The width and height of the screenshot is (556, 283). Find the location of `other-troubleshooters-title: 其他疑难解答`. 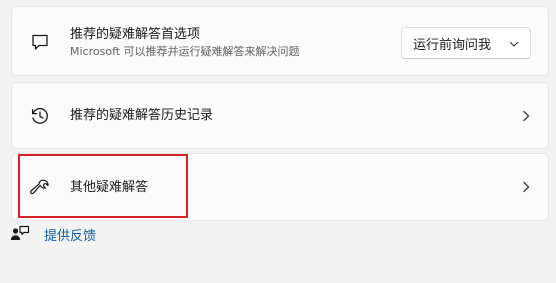

other-troubleshooters-title: 其他疑难解答 is located at coordinates (109, 187).